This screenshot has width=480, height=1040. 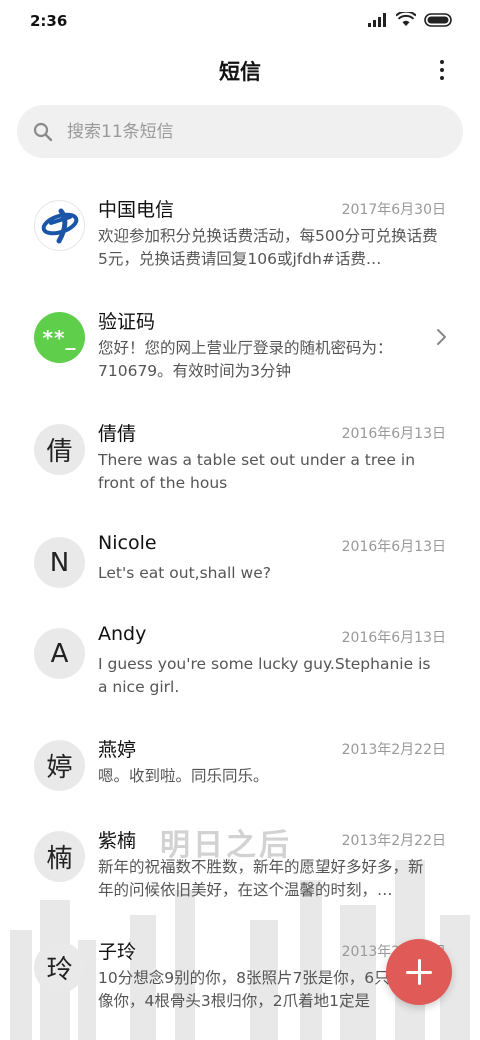 I want to click on wifi-icon, so click(x=406, y=19).